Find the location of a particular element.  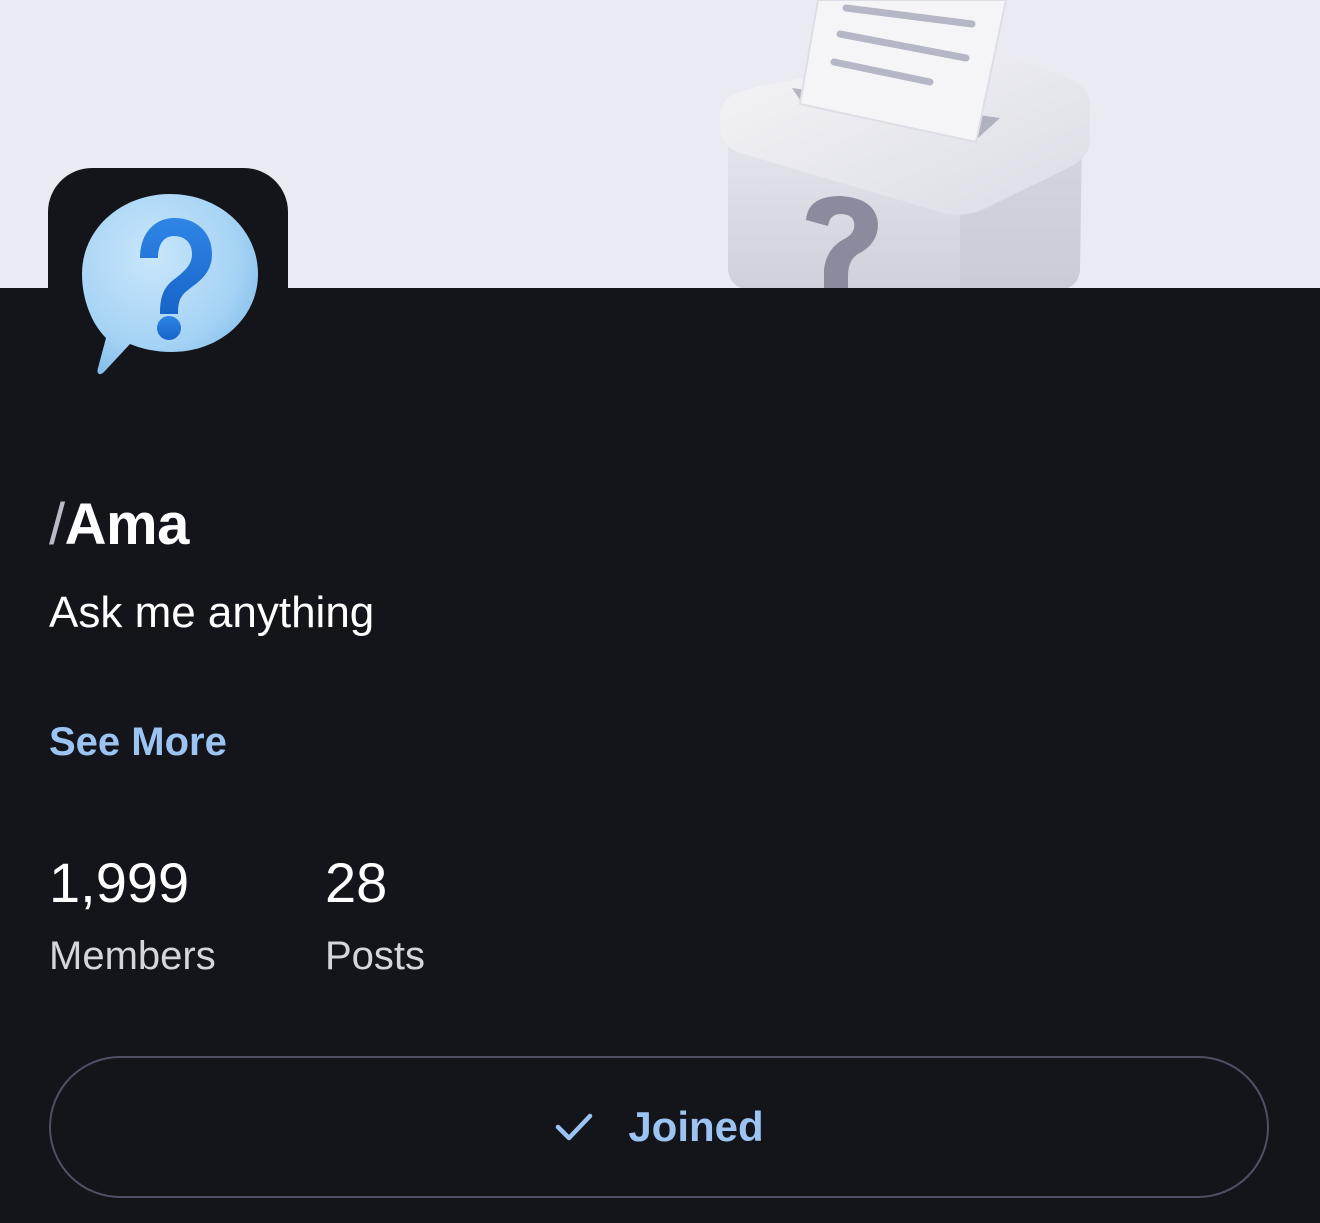

joined-button: Joined is located at coordinates (659, 1127).